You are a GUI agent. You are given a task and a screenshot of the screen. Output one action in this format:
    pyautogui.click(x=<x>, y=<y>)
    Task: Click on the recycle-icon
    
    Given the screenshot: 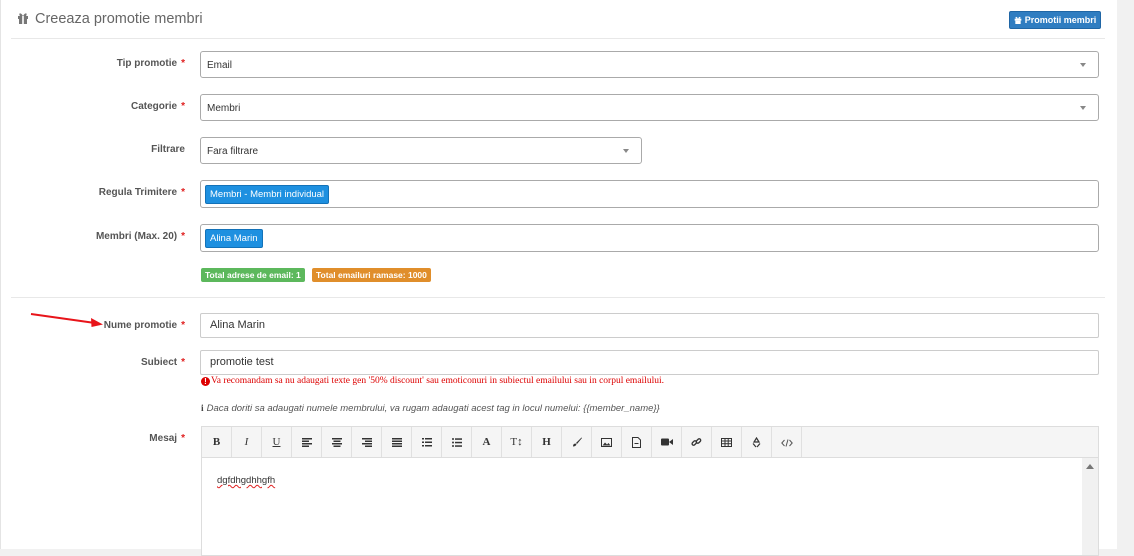 What is the action you would take?
    pyautogui.click(x=756, y=441)
    